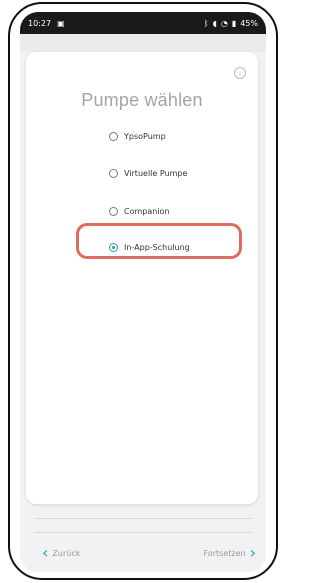 The image size is (320, 583). I want to click on mute-icon: ◖, so click(214, 23).